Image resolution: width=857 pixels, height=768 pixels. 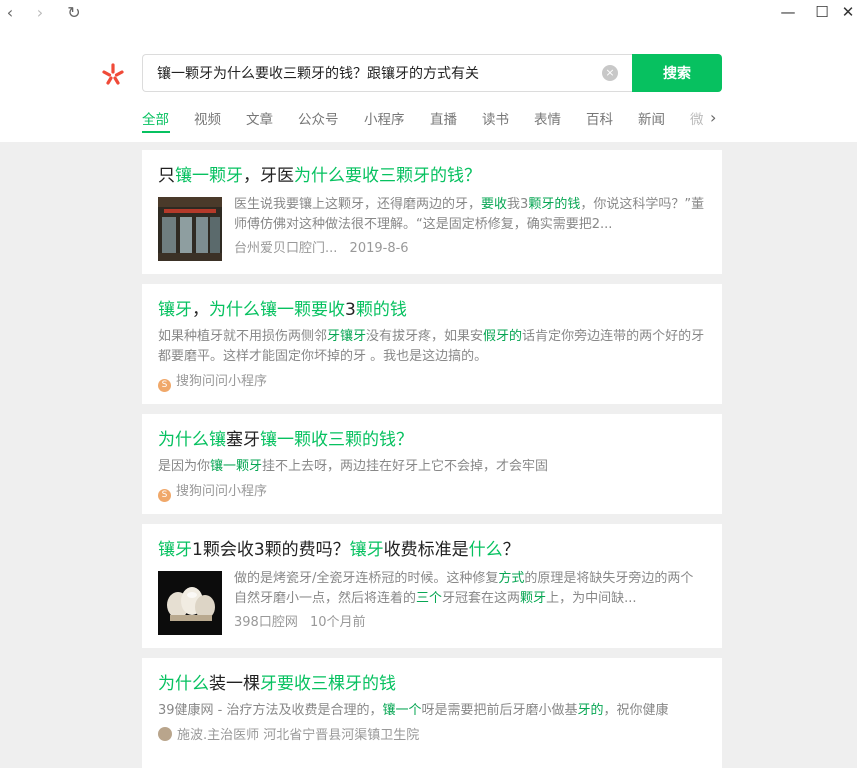 What do you see at coordinates (10, 12) in the screenshot?
I see `back-icon: ‹` at bounding box center [10, 12].